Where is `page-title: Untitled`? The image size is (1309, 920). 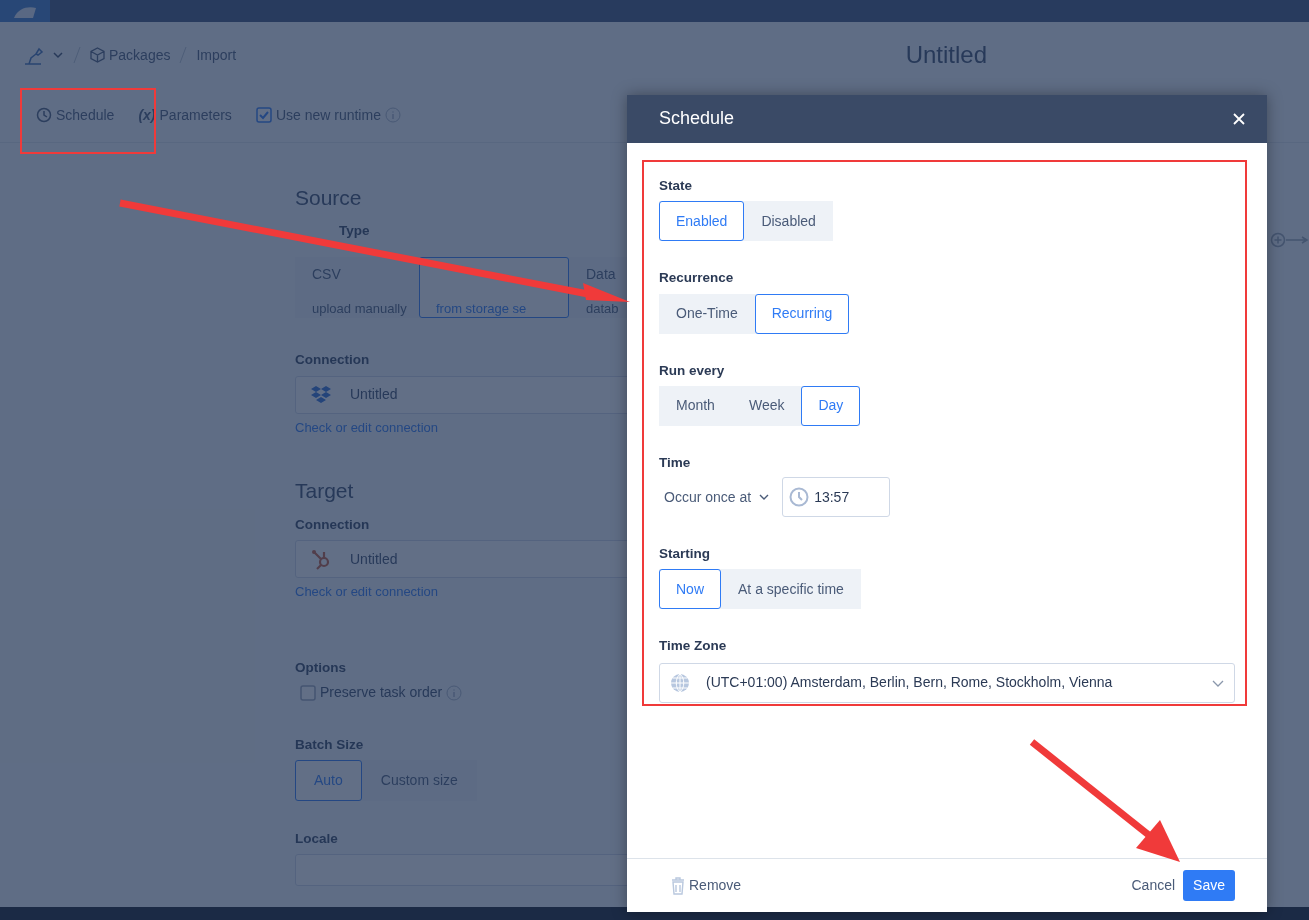 page-title: Untitled is located at coordinates (946, 55).